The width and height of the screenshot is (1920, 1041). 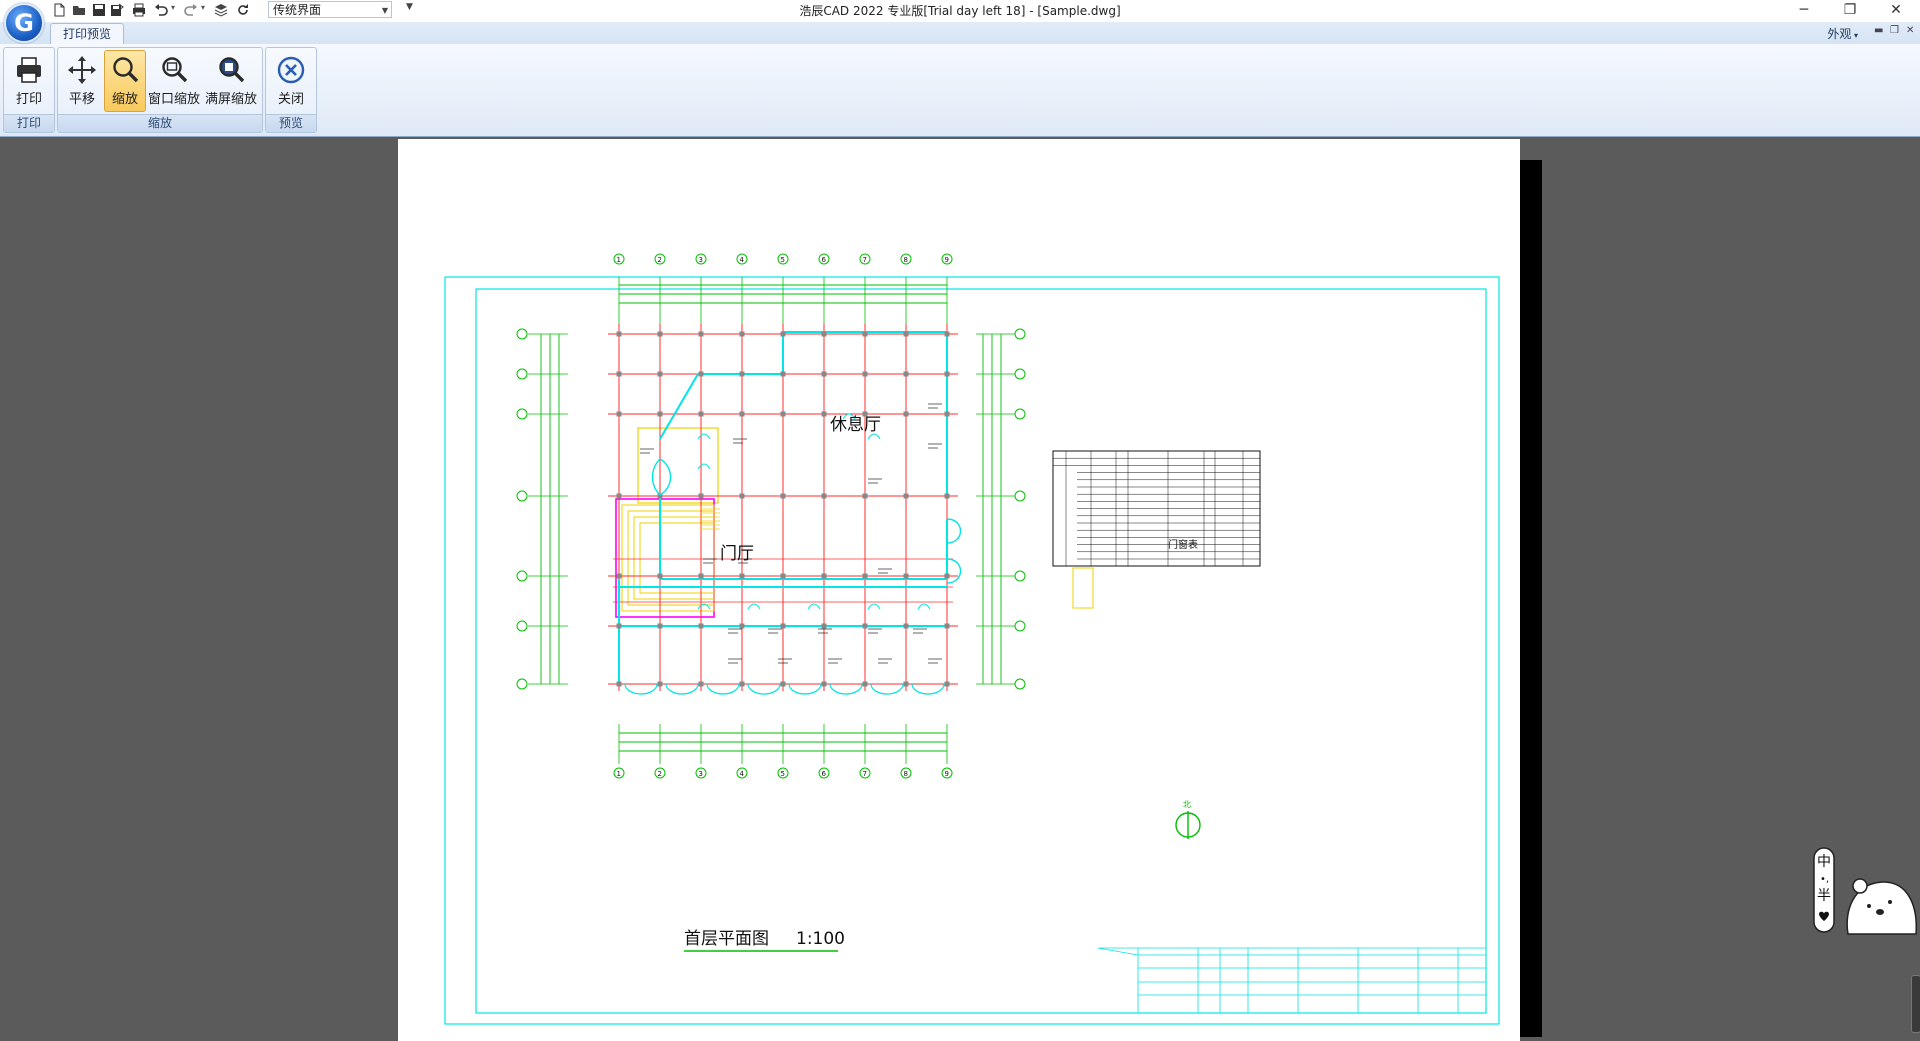 What do you see at coordinates (124, 99) in the screenshot?
I see `zoom-button-label: 缩放` at bounding box center [124, 99].